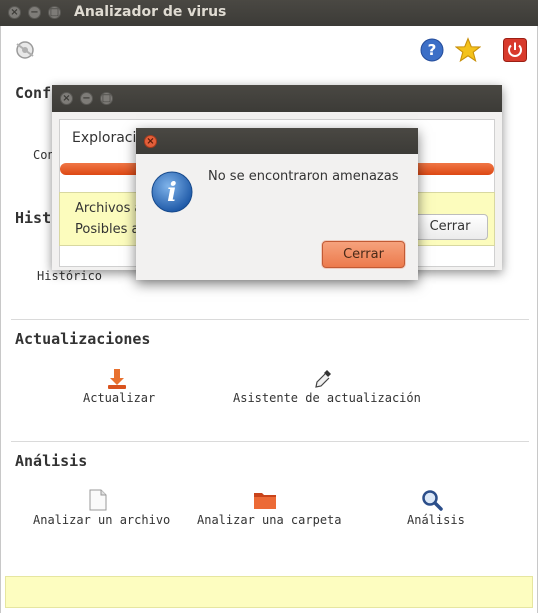  What do you see at coordinates (25, 50) in the screenshot?
I see `settings-icon` at bounding box center [25, 50].